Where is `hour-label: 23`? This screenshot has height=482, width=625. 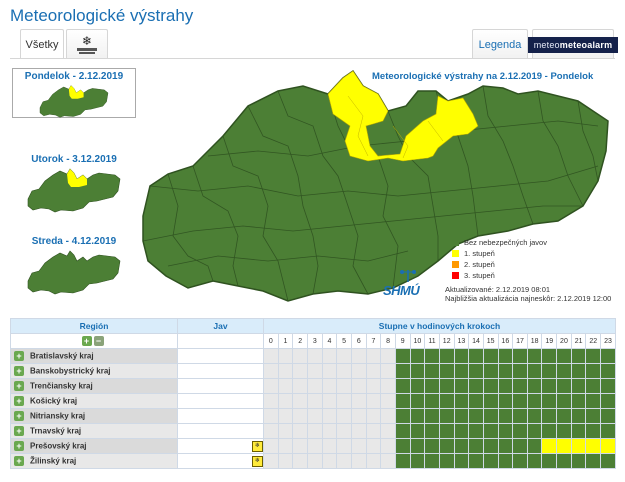 hour-label: 23 is located at coordinates (608, 341).